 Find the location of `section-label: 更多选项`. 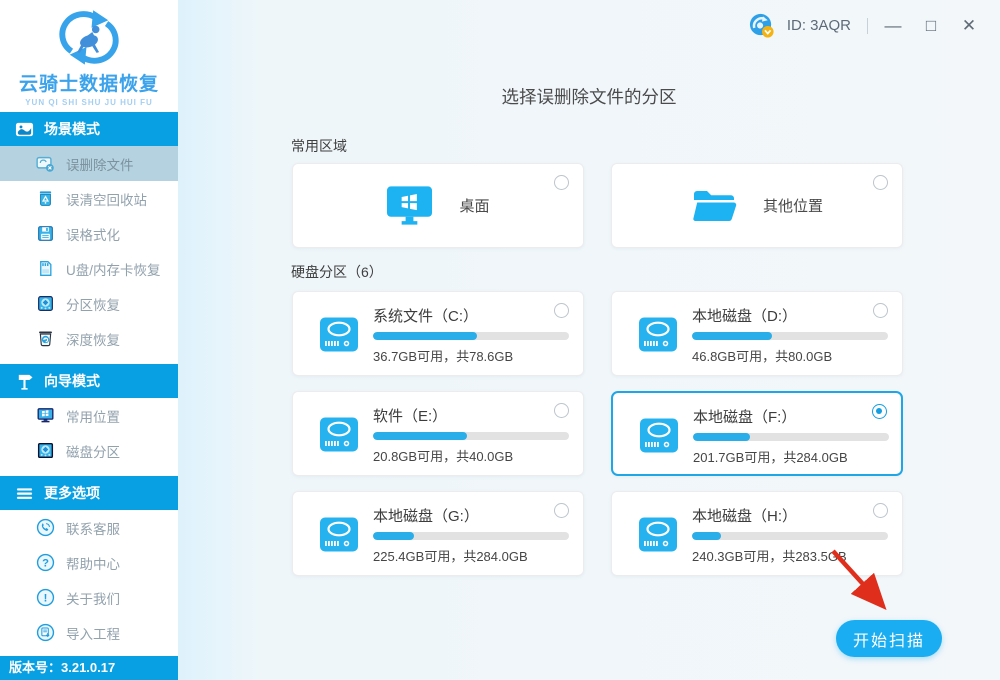

section-label: 更多选项 is located at coordinates (72, 493).